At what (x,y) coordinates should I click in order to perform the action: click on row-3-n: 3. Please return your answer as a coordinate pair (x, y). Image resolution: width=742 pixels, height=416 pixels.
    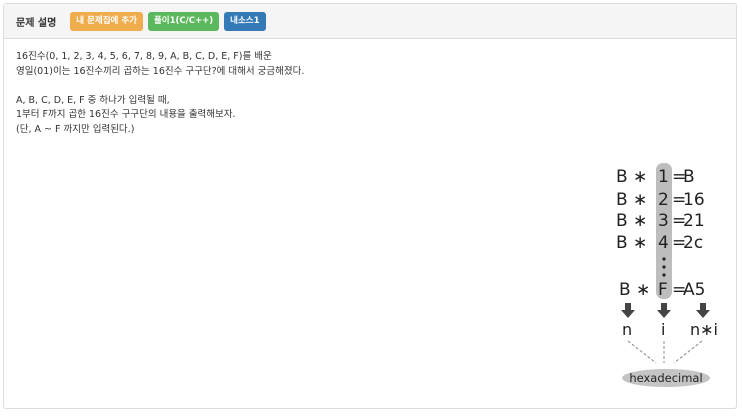
    Looking at the image, I should click on (663, 221).